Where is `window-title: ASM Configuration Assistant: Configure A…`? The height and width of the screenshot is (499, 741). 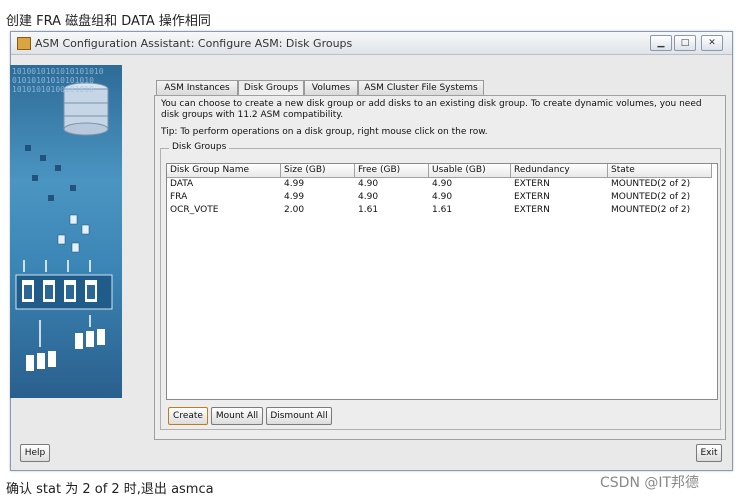
window-title: ASM Configuration Assistant: Configure A… is located at coordinates (194, 43).